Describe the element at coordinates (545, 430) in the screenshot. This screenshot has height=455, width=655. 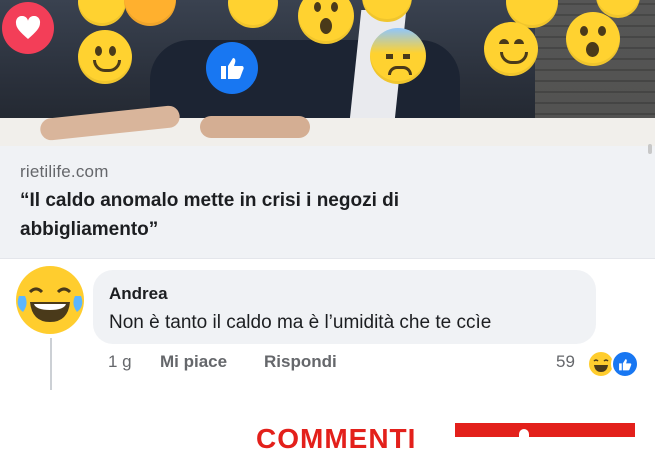
I see `comments-banner-block` at that location.